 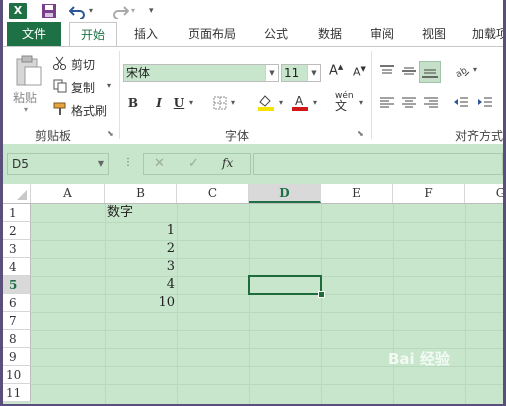 I want to click on tab-file: 文件, so click(x=34, y=34).